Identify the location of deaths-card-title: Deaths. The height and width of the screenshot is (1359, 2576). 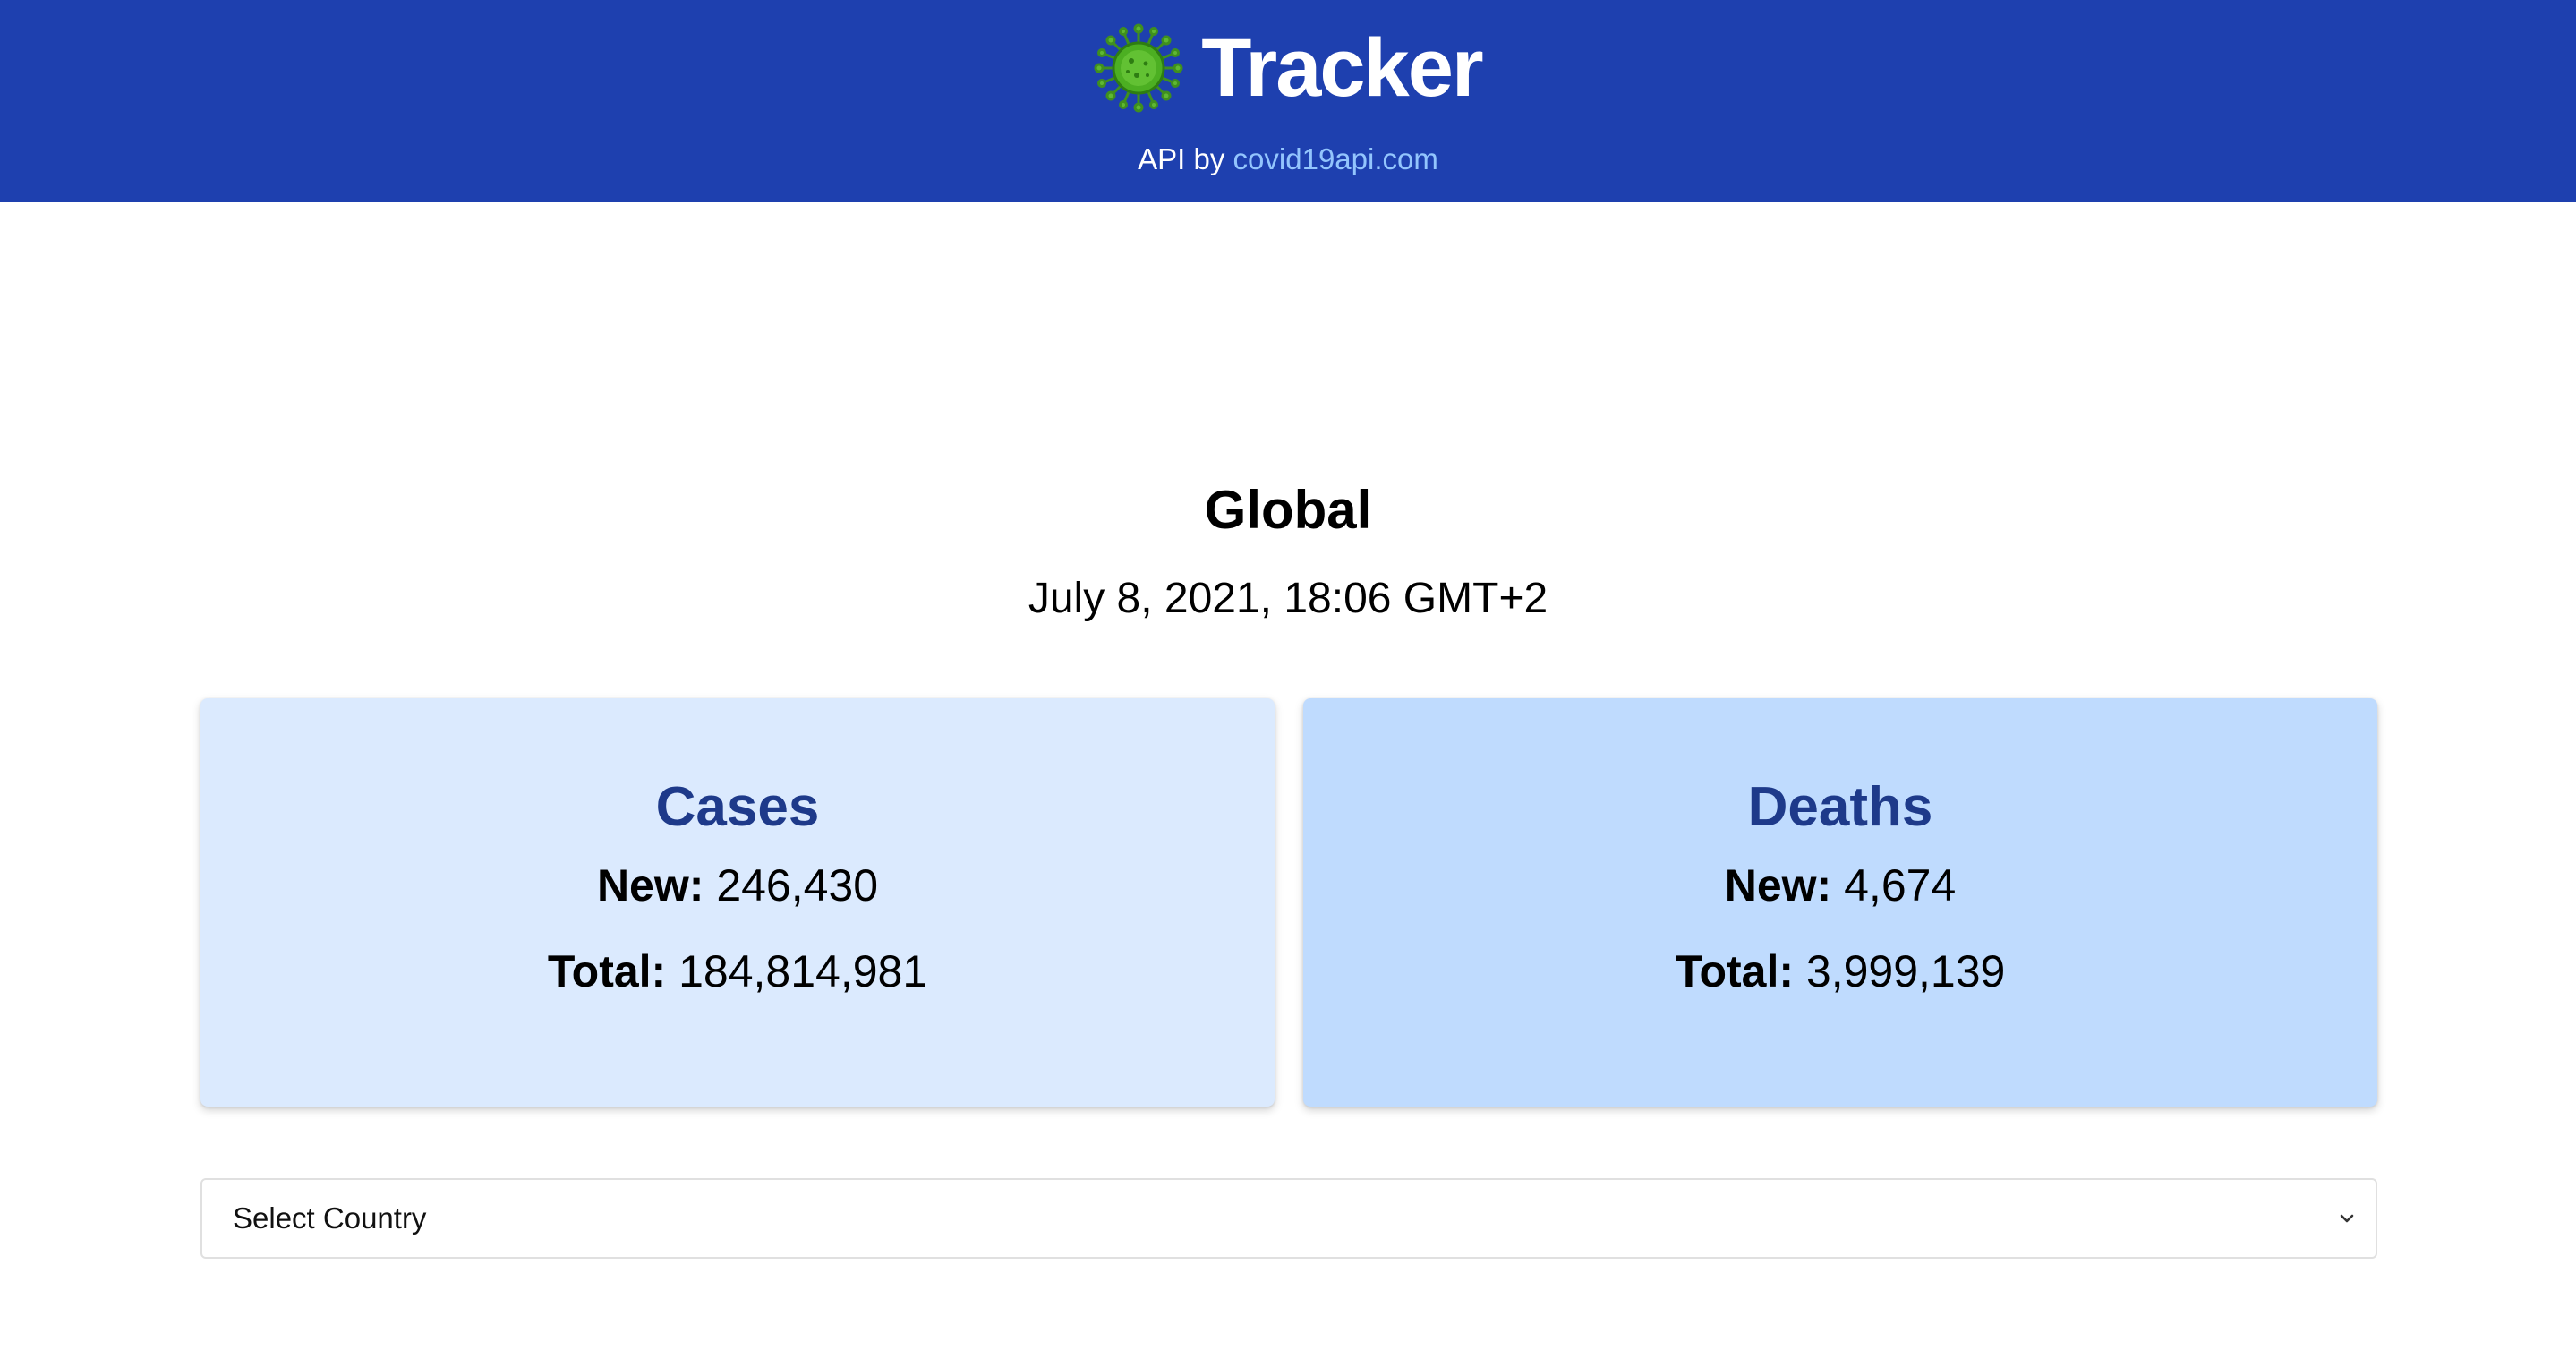
(1840, 807).